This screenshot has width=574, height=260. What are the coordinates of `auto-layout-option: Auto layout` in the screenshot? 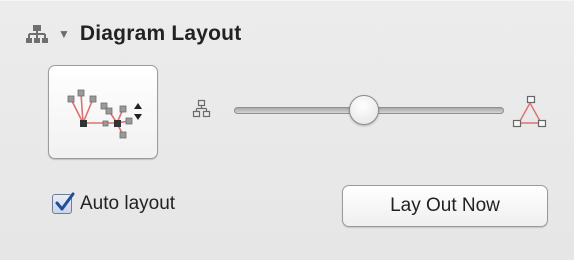 It's located at (113, 203).